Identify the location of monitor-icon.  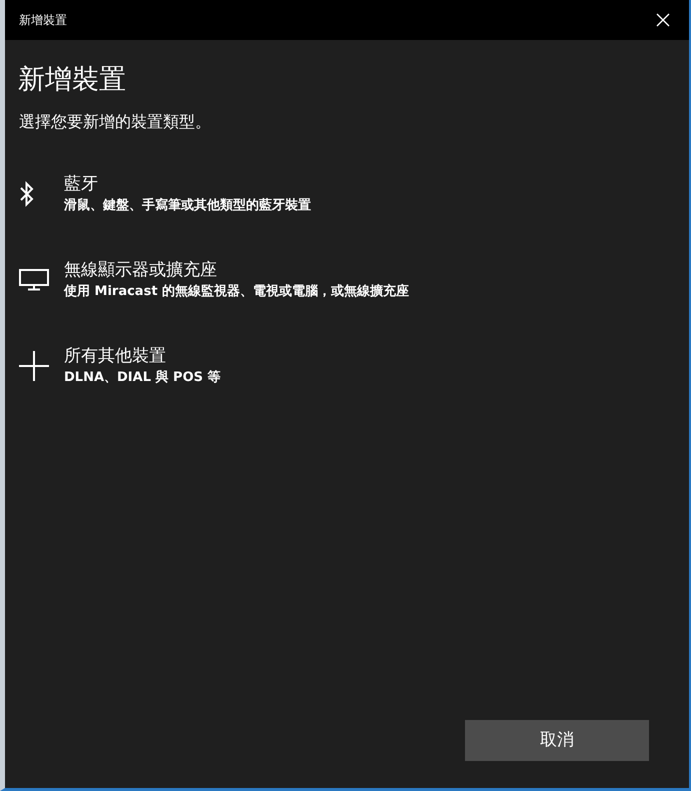
(34, 280).